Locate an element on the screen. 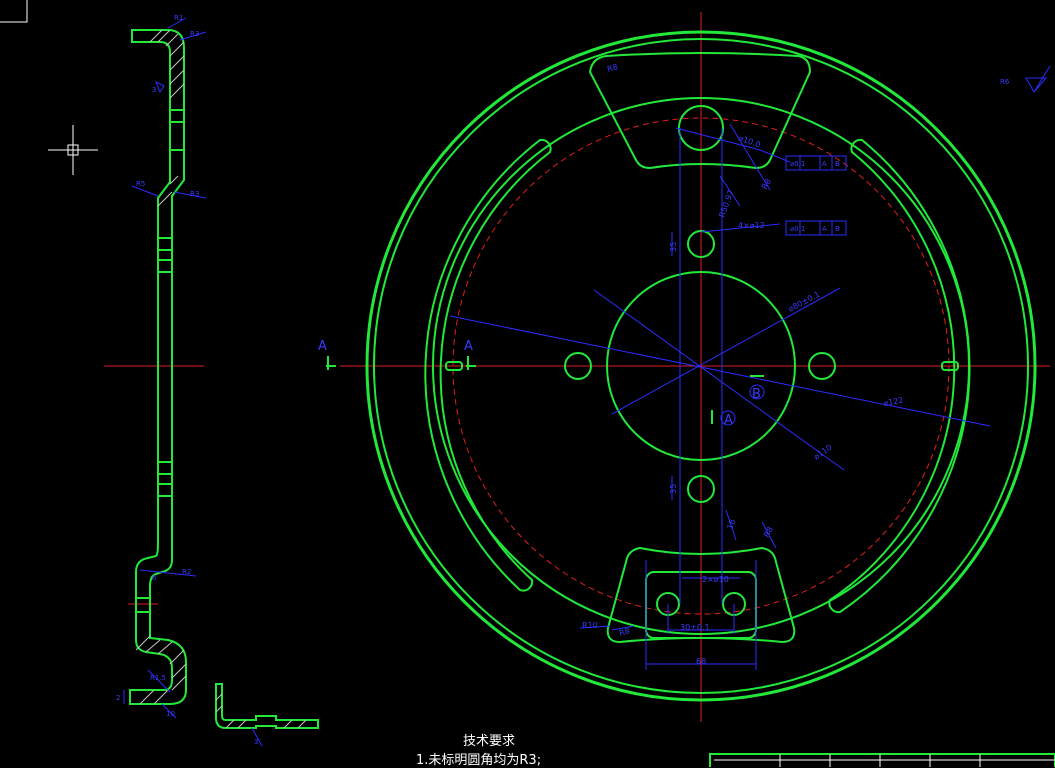 The height and width of the screenshot is (768, 1055). detail-section-view: 3 is located at coordinates (267, 715).